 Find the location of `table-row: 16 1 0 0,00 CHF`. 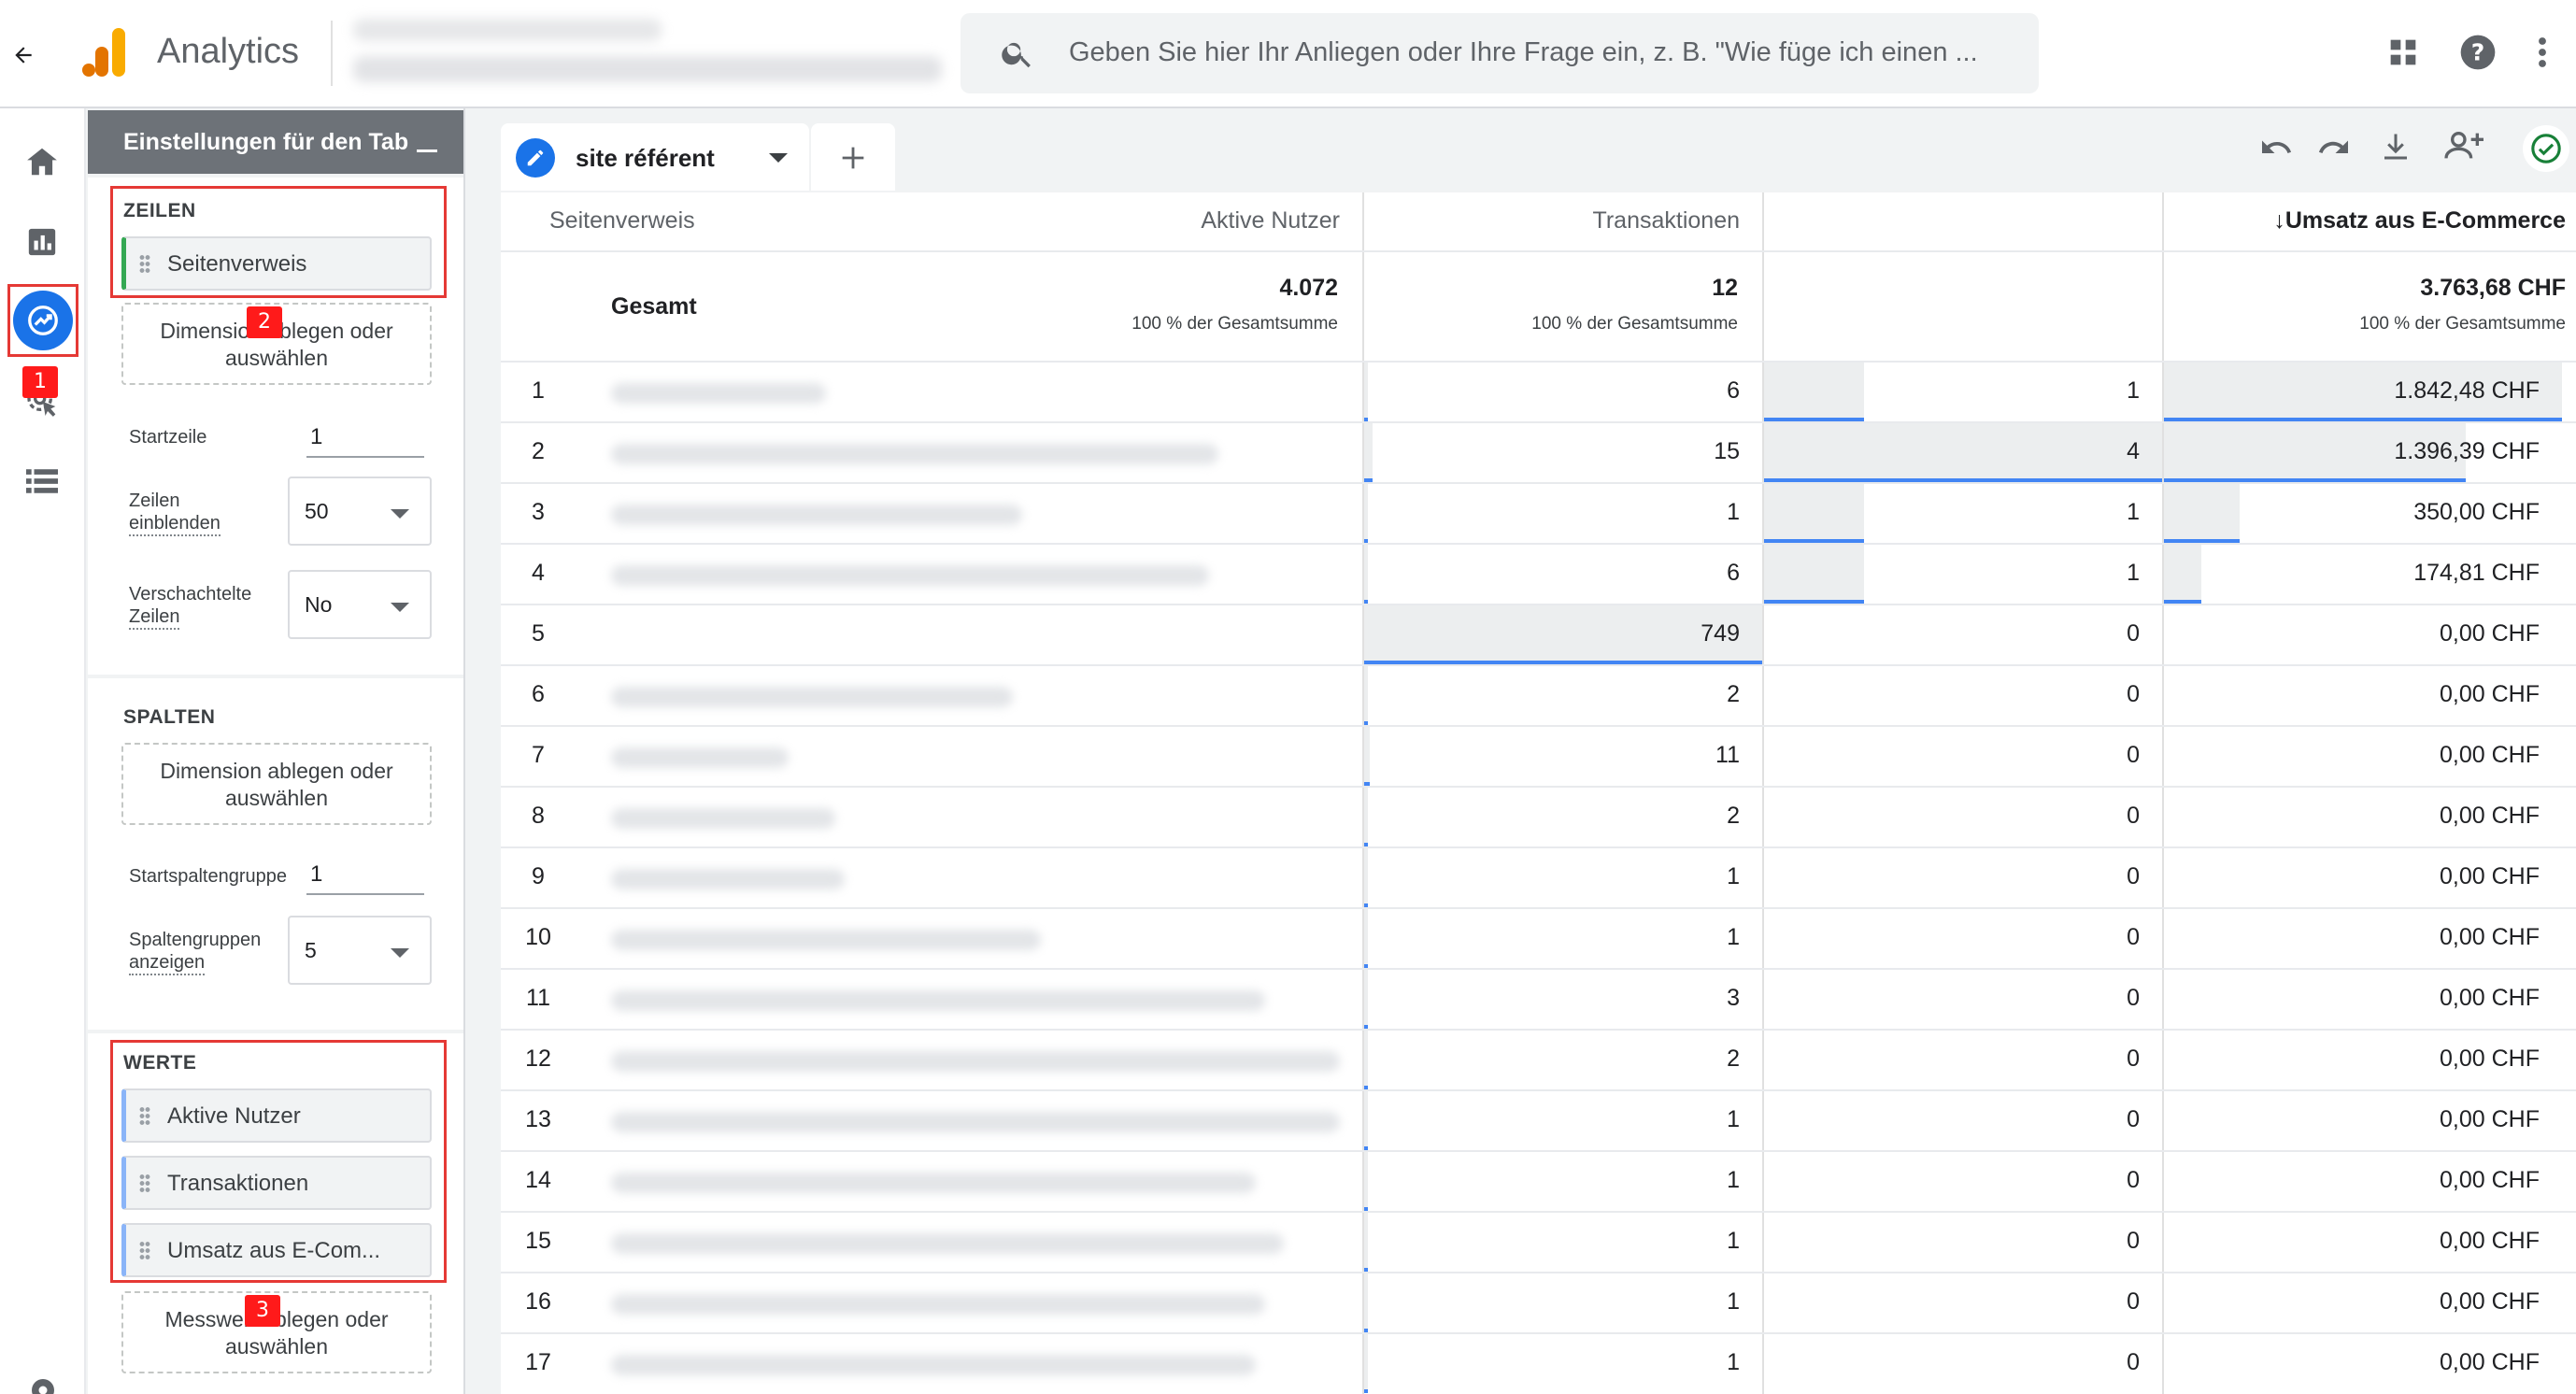

table-row: 16 1 0 0,00 CHF is located at coordinates (1538, 1302).